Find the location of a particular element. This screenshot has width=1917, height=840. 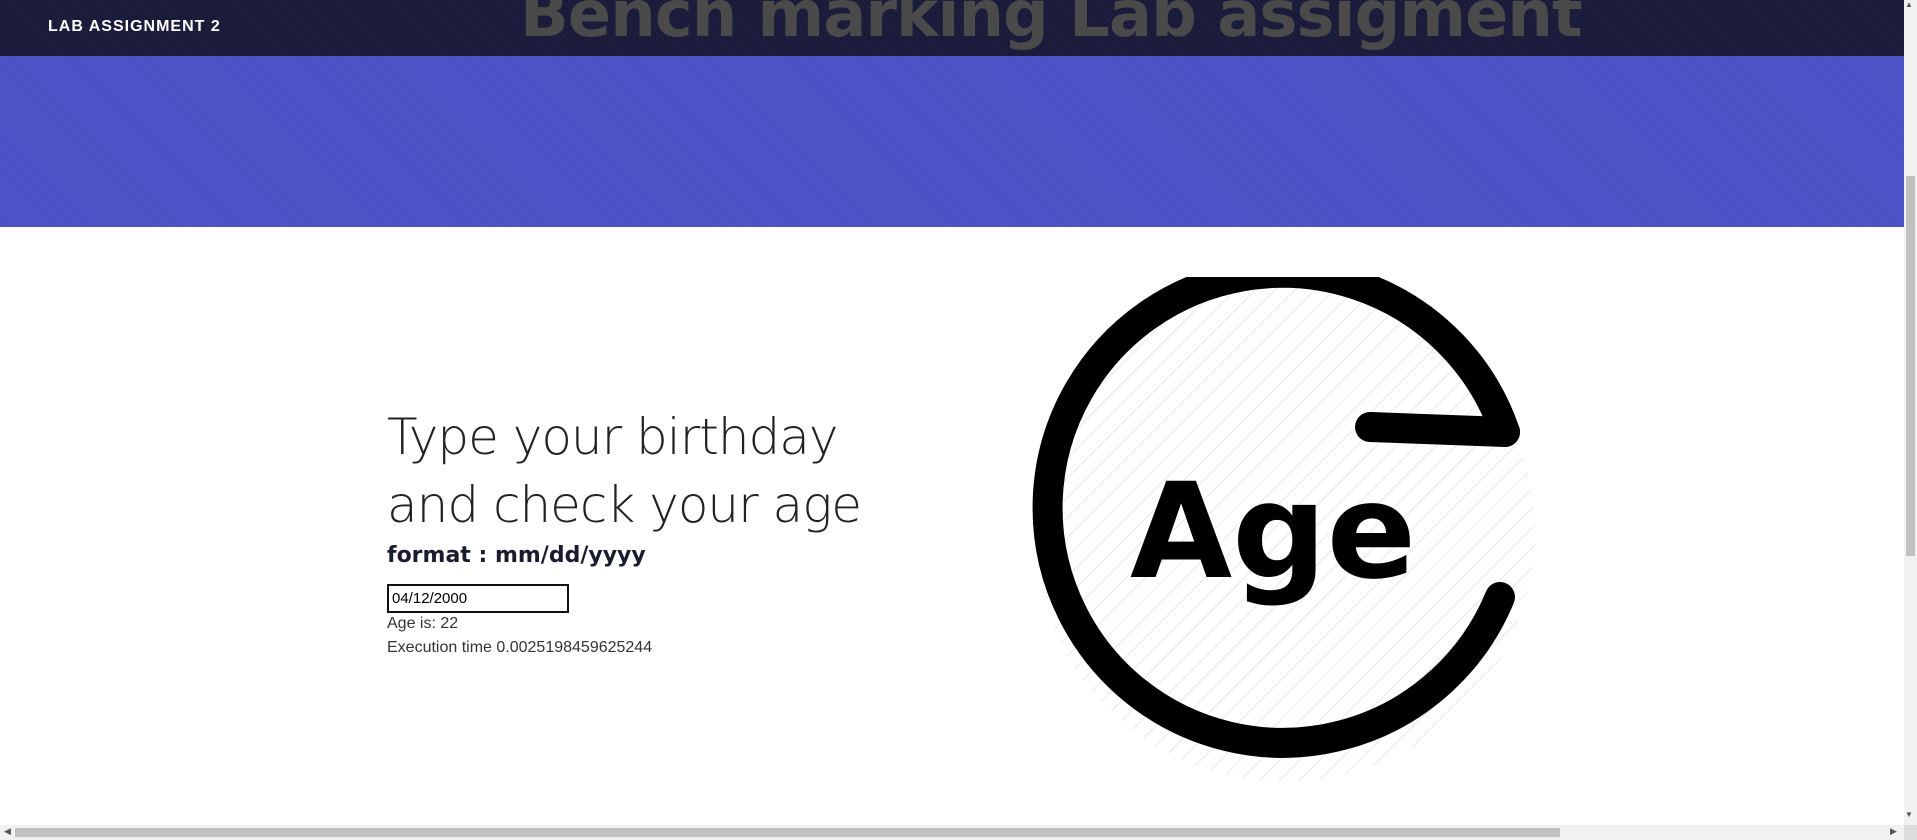

execution-time: Execution time 0.0025198459625244 is located at coordinates (520, 647).